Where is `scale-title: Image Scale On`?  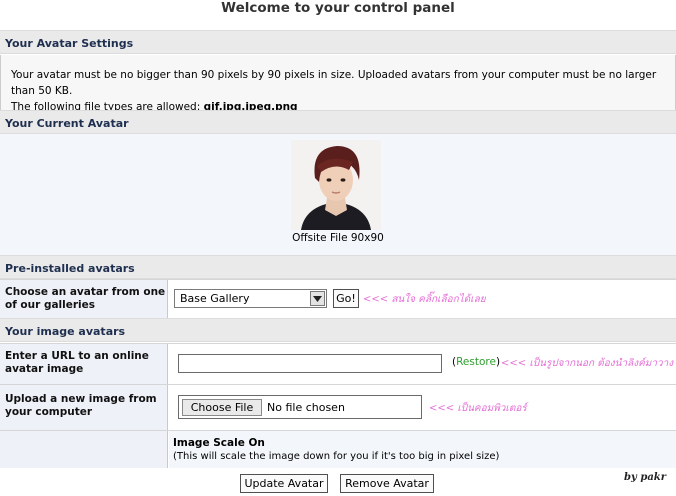
scale-title: Image Scale On is located at coordinates (219, 443).